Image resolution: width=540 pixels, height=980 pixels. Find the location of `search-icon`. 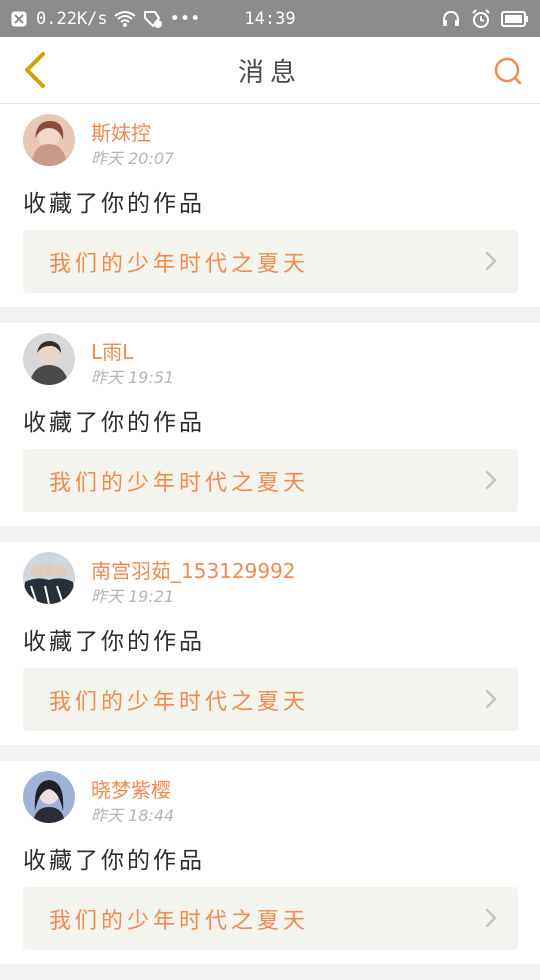

search-icon is located at coordinates (508, 71).